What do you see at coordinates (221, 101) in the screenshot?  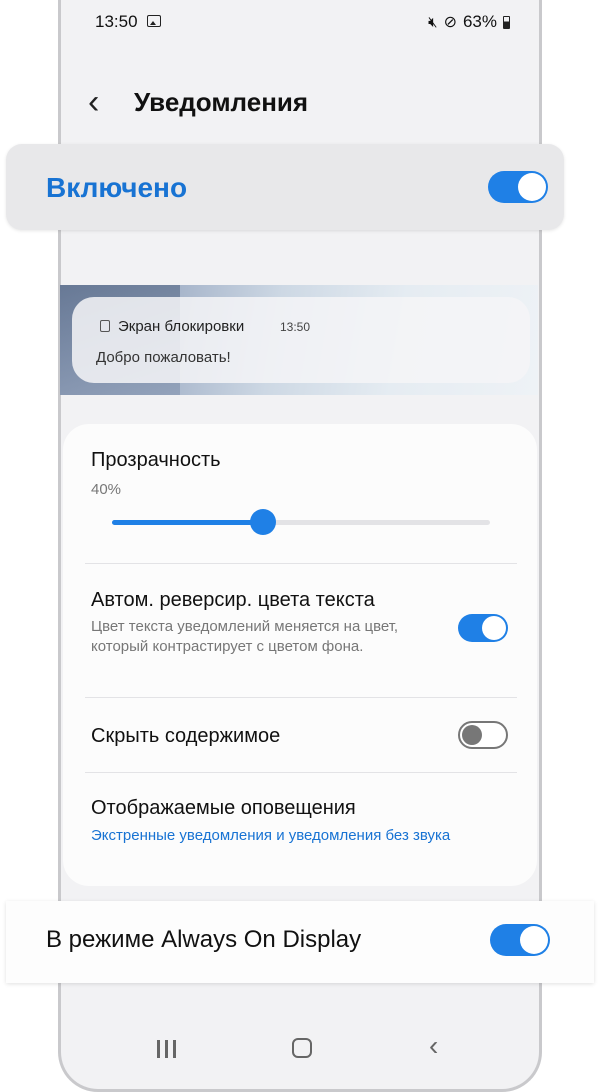 I see `page-title: Уведомления` at bounding box center [221, 101].